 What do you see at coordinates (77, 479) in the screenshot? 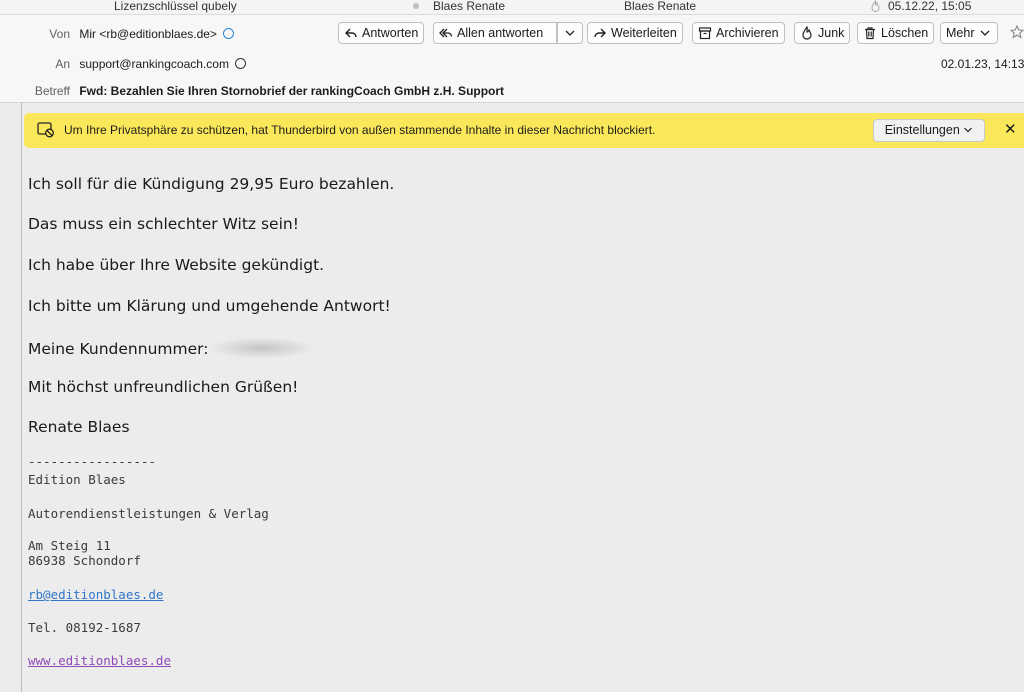
I see `signature-company: Edition Blaes` at bounding box center [77, 479].